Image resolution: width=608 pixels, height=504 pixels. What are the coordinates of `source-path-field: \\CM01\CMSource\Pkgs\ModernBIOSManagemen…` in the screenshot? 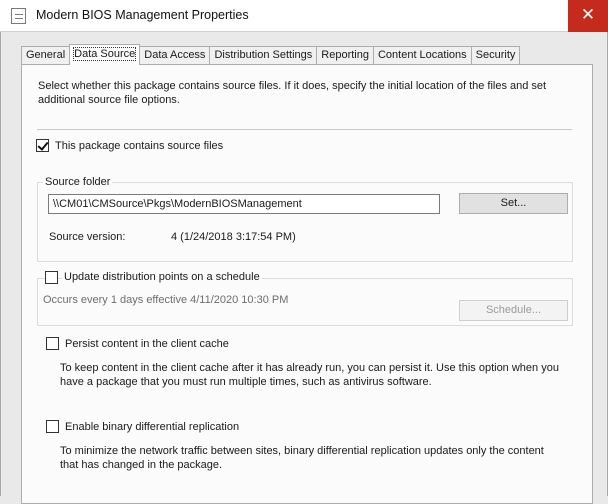 It's located at (244, 204).